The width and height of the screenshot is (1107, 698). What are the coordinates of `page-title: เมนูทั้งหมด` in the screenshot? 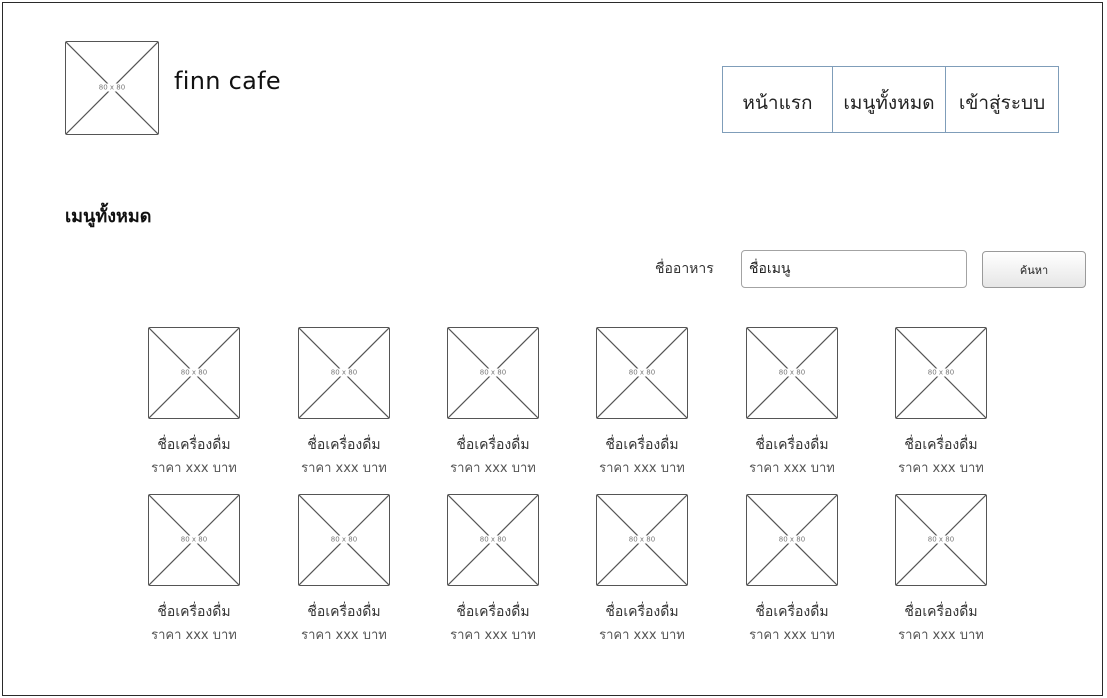 It's located at (108, 216).